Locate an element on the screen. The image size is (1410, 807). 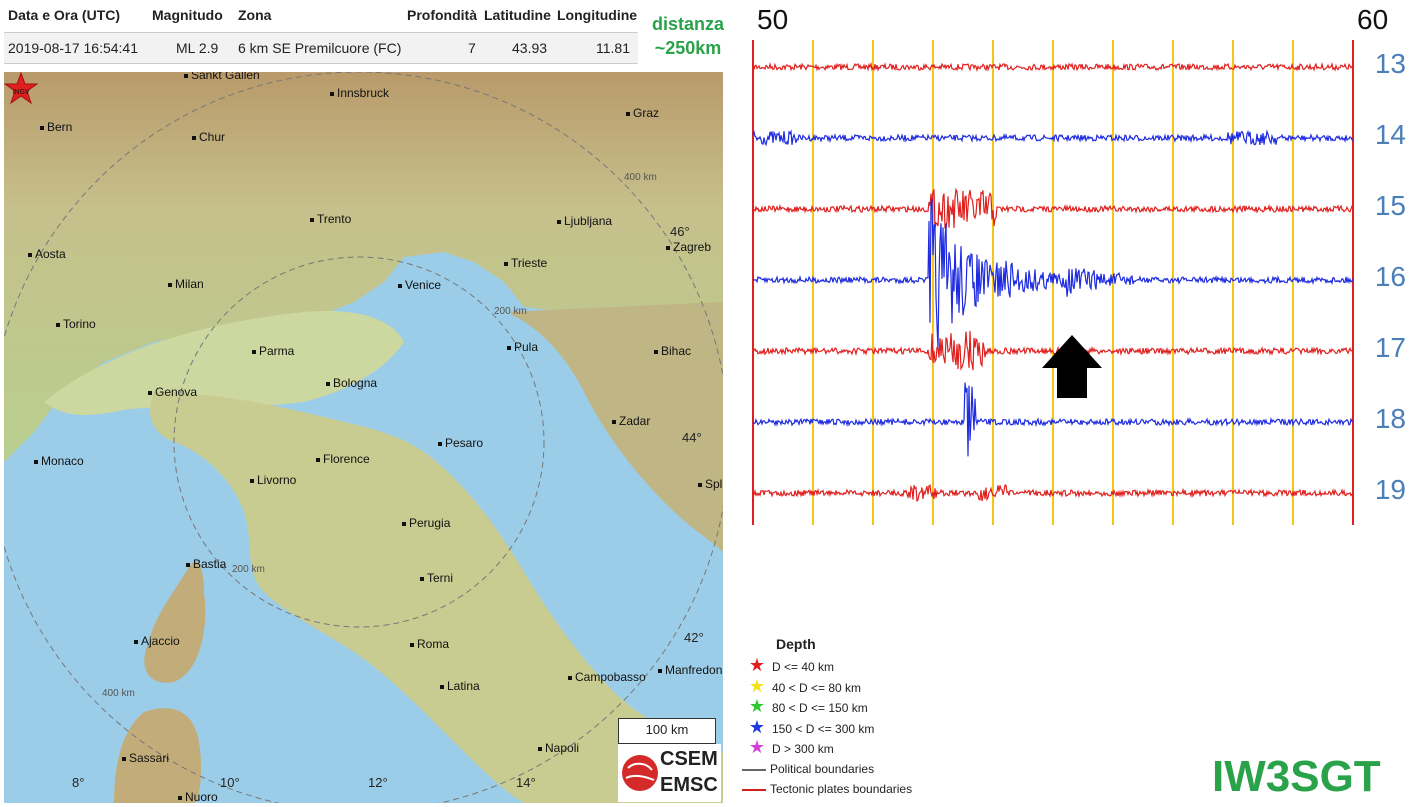
city-nuoro: Nuoro is located at coordinates (198, 796).